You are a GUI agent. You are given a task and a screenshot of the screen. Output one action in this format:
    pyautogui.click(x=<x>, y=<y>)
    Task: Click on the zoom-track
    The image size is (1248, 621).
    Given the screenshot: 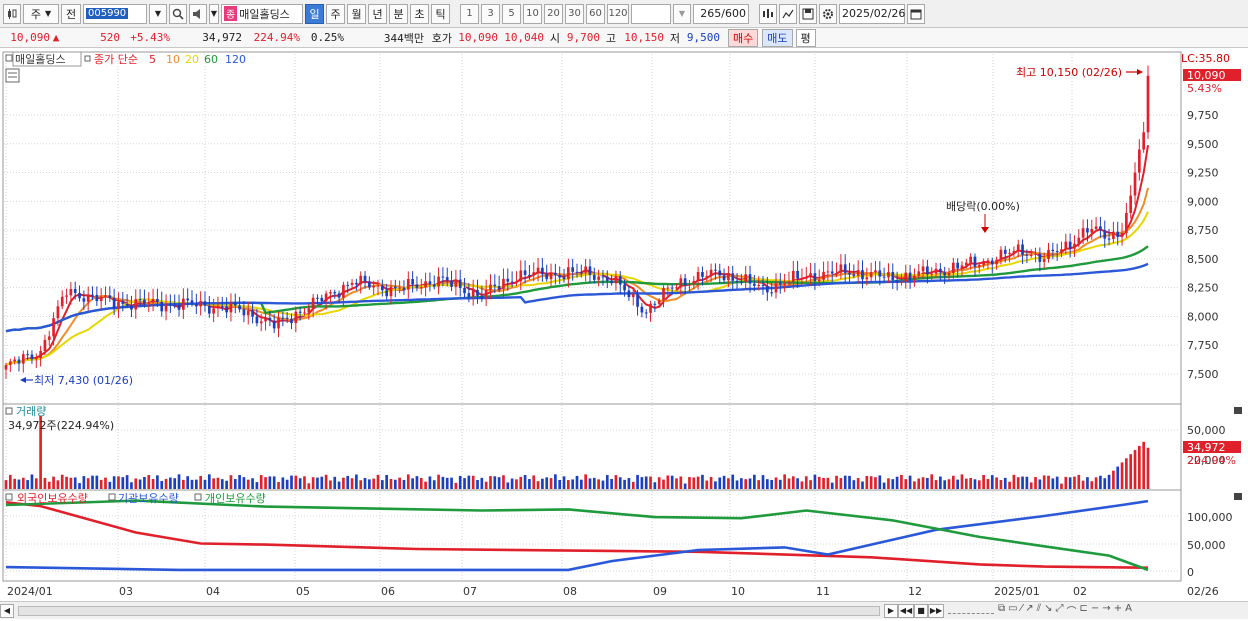 What is the action you would take?
    pyautogui.click(x=971, y=611)
    